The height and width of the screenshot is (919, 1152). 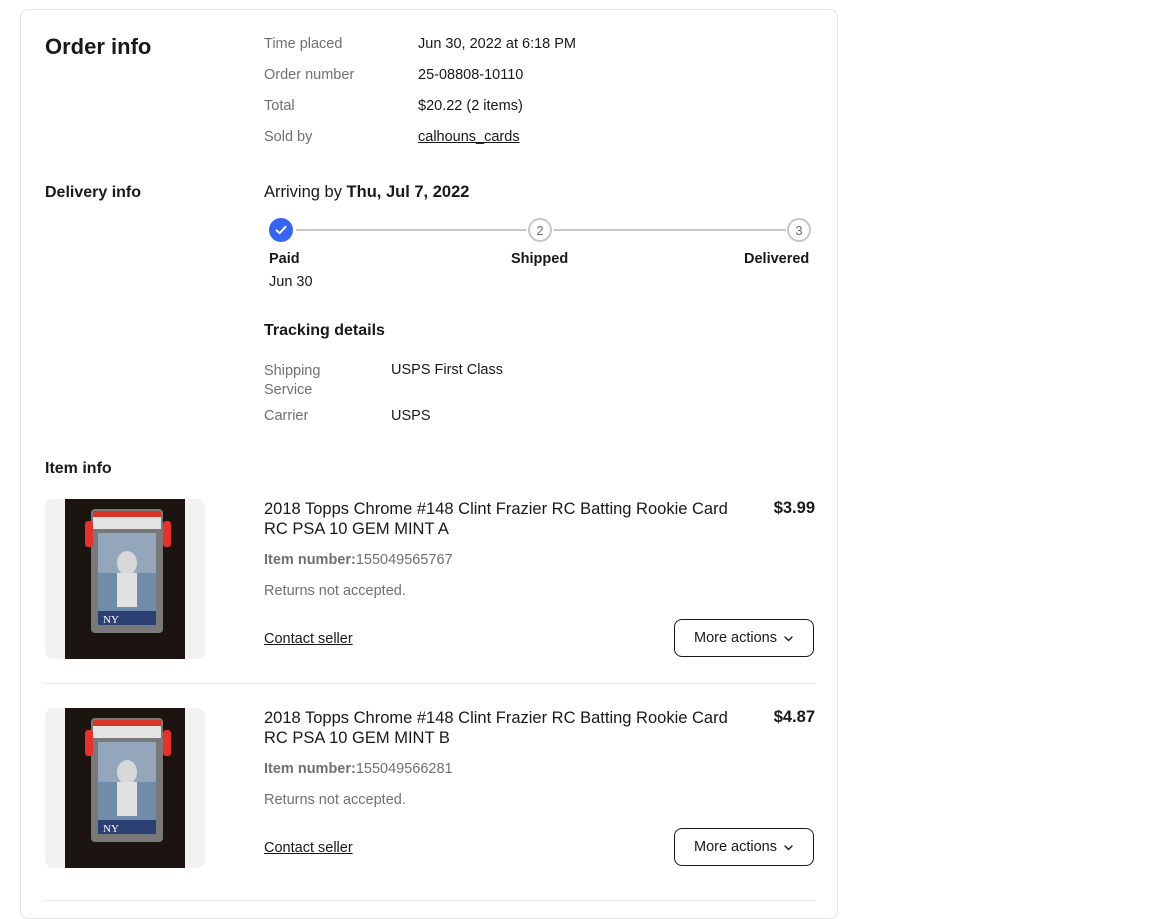 I want to click on order-info-heading: Order info, so click(x=98, y=46).